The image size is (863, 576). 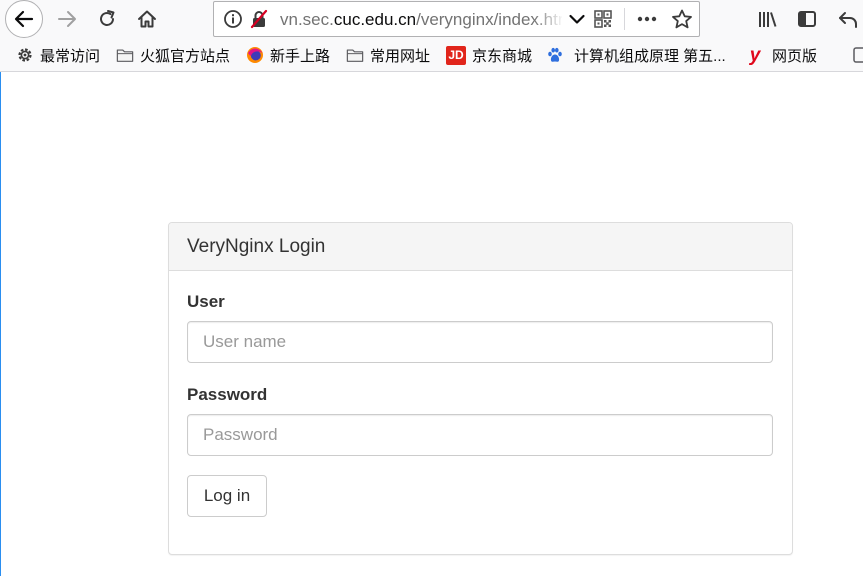 I want to click on login-button: Log in, so click(x=227, y=496).